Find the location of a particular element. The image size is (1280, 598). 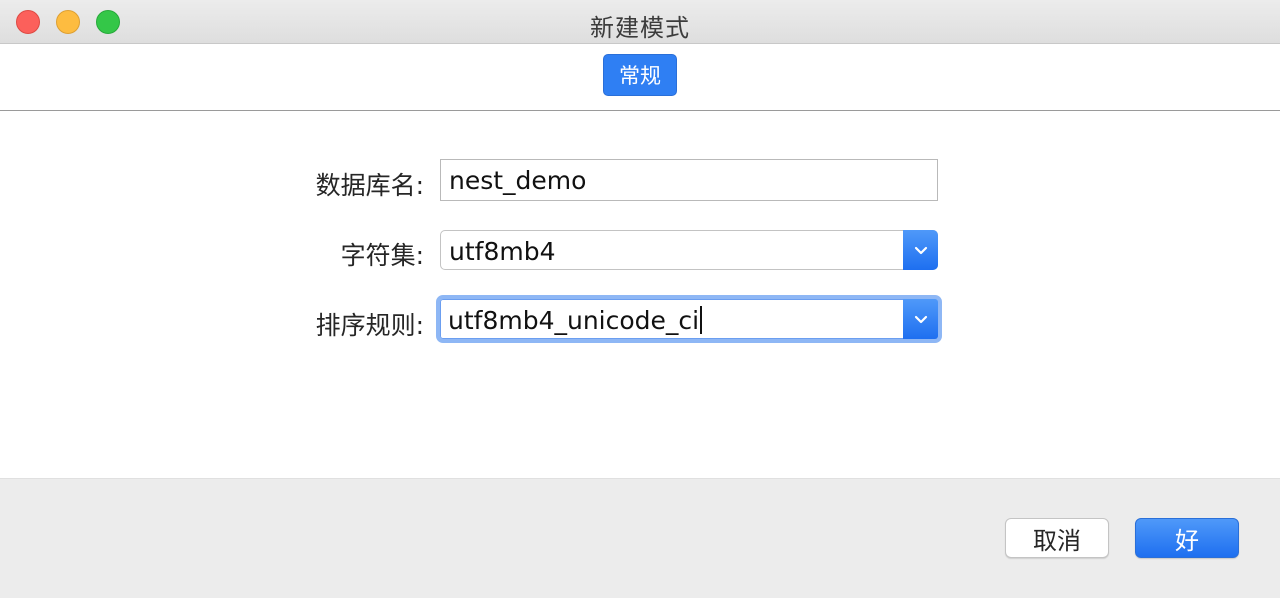

ok-button: 好 is located at coordinates (1187, 538).